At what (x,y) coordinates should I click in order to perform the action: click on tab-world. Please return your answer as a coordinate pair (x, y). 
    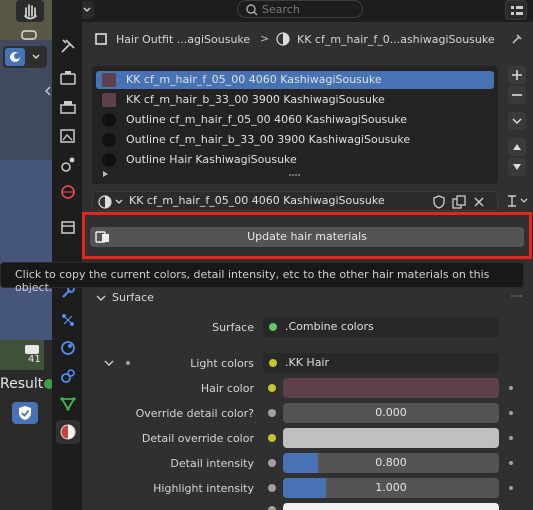
    Looking at the image, I should click on (68, 192).